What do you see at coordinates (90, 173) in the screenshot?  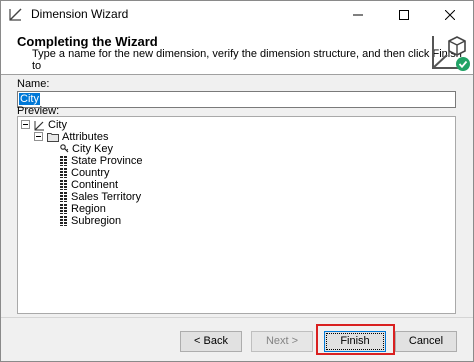 I see `attribute-label: Country` at bounding box center [90, 173].